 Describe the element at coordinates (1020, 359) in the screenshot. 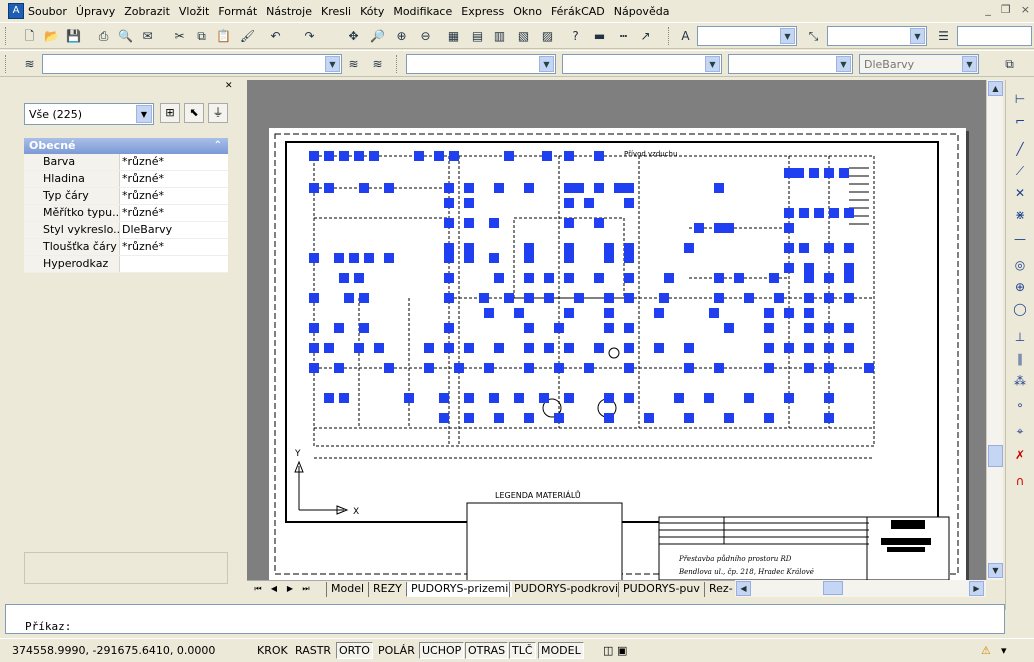

I see `parallel-icon: ∥` at that location.